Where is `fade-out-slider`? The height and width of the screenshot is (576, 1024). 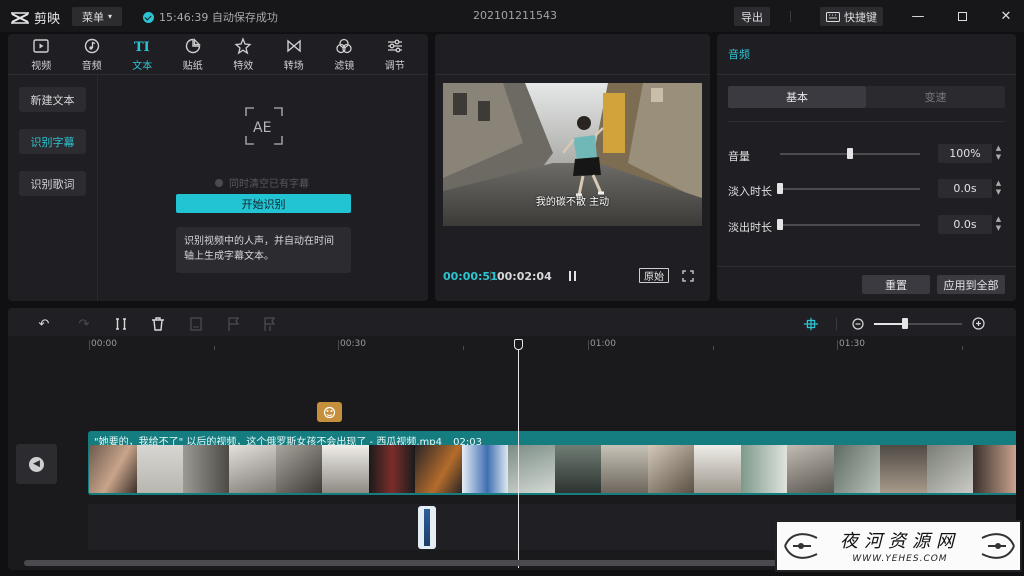
fade-out-slider is located at coordinates (850, 225).